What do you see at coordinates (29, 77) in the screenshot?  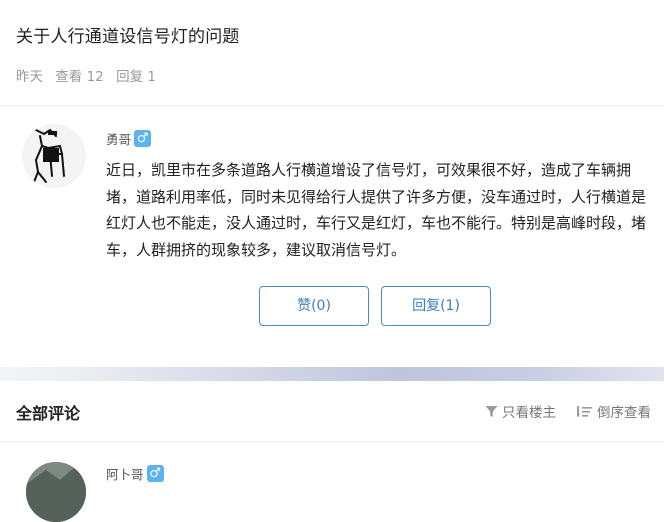 I see `post-time: 昨天` at bounding box center [29, 77].